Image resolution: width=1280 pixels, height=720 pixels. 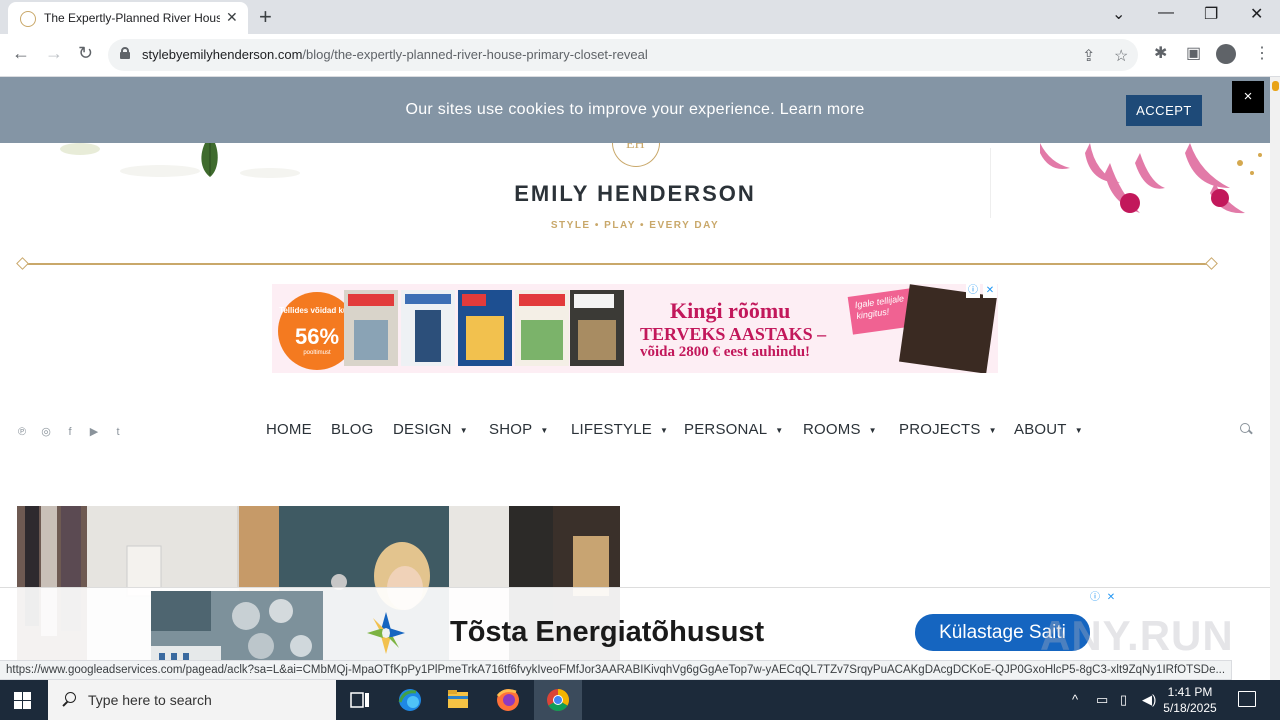 What do you see at coordinates (265, 17) in the screenshot?
I see `new-tab-button: +` at bounding box center [265, 17].